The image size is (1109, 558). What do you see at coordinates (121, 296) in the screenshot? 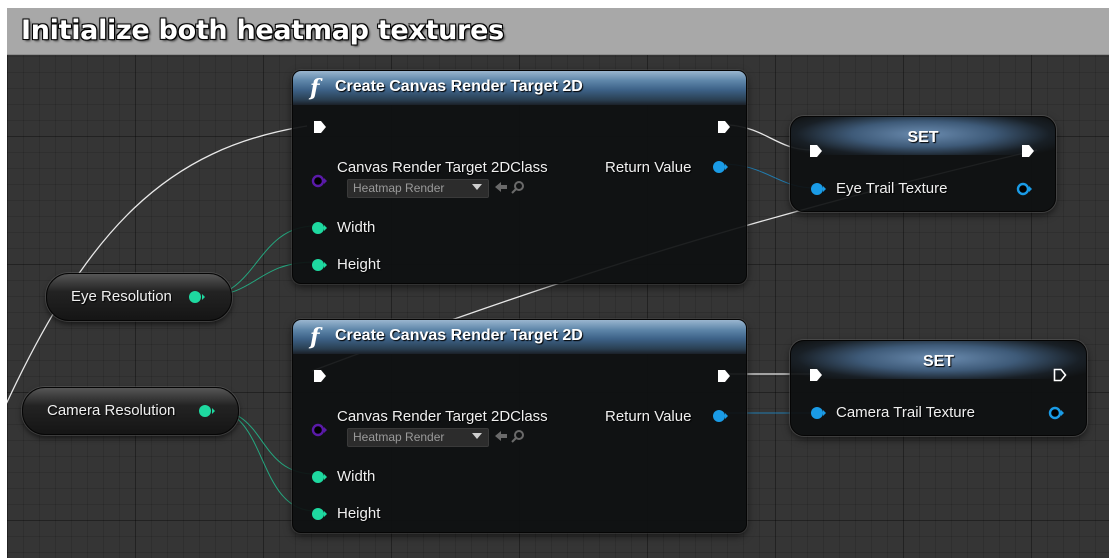
I see `eye-resolution-label: Eye Resolution` at bounding box center [121, 296].